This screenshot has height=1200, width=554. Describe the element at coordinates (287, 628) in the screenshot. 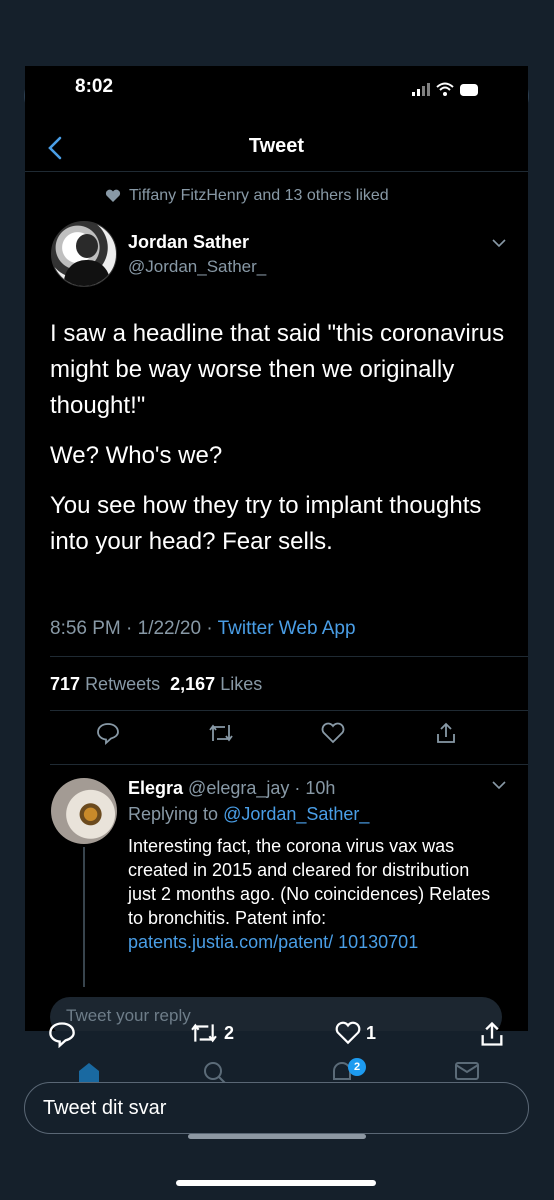

I see `tweet-source: Twitter Web App` at that location.